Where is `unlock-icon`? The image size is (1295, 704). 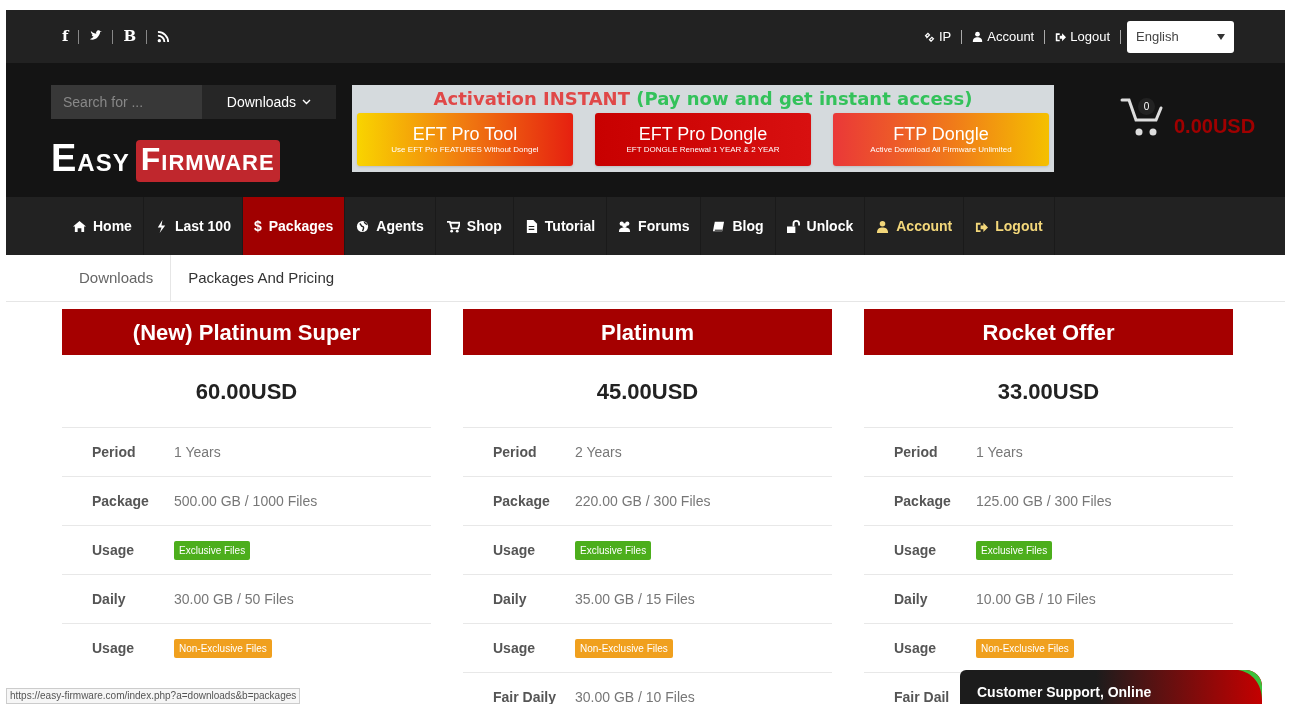 unlock-icon is located at coordinates (793, 226).